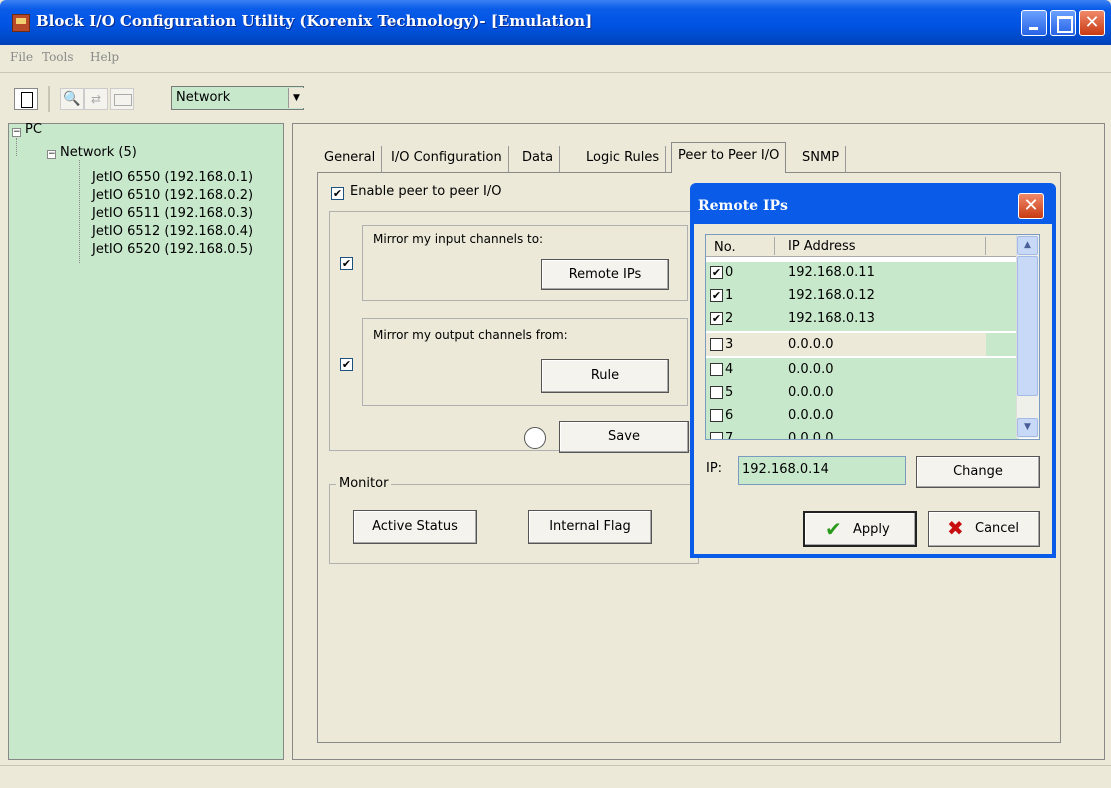 The width and height of the screenshot is (1111, 788). Describe the element at coordinates (729, 318) in the screenshot. I see `row-no: 2` at that location.